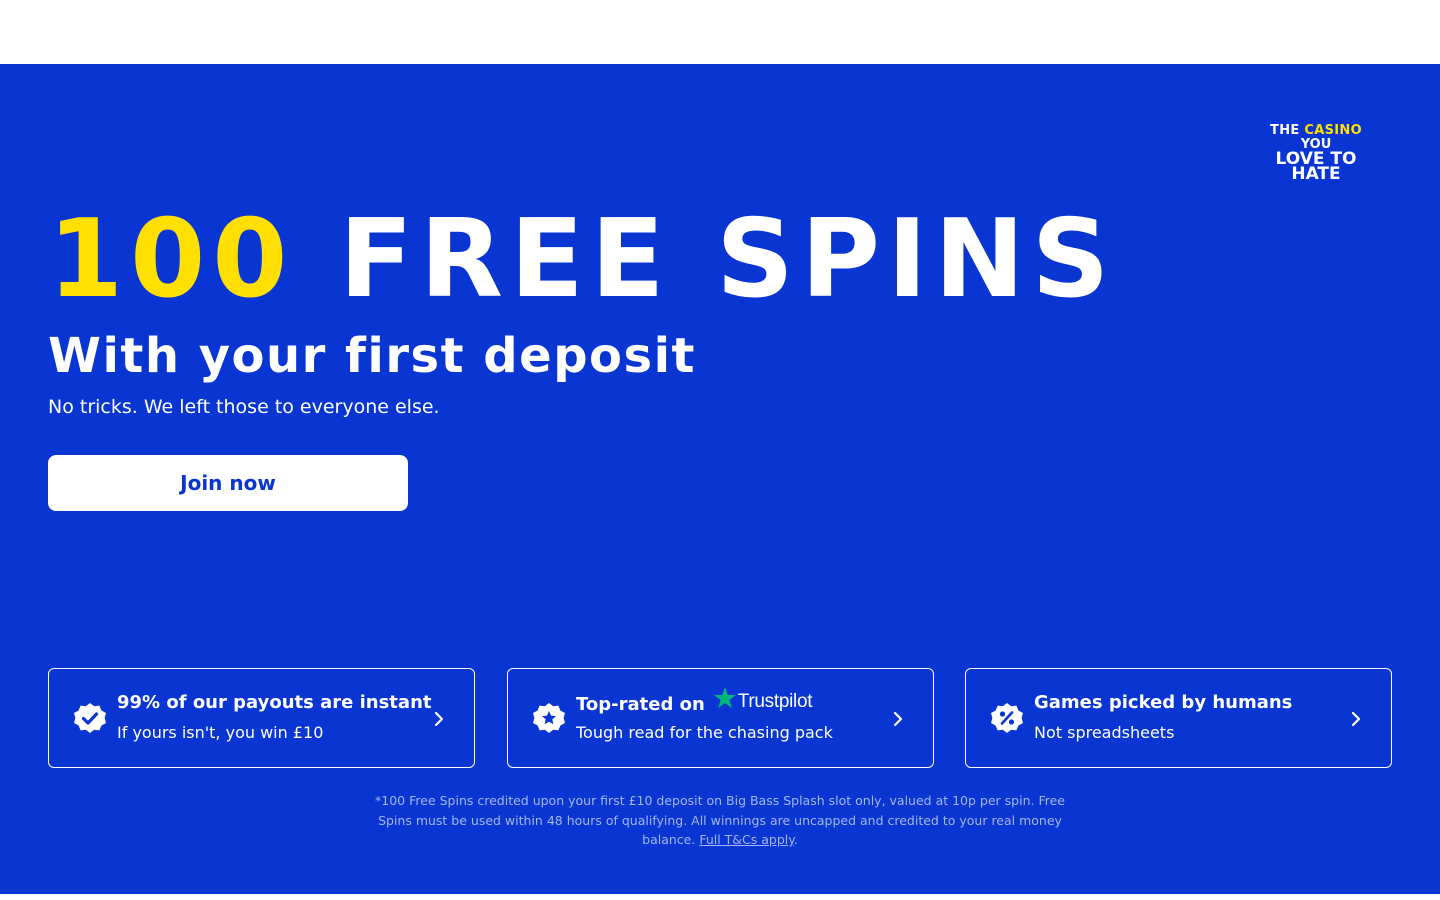 This screenshot has height=900, width=1440. What do you see at coordinates (746, 839) in the screenshot?
I see `full-terms-link: Full T&Cs apply` at bounding box center [746, 839].